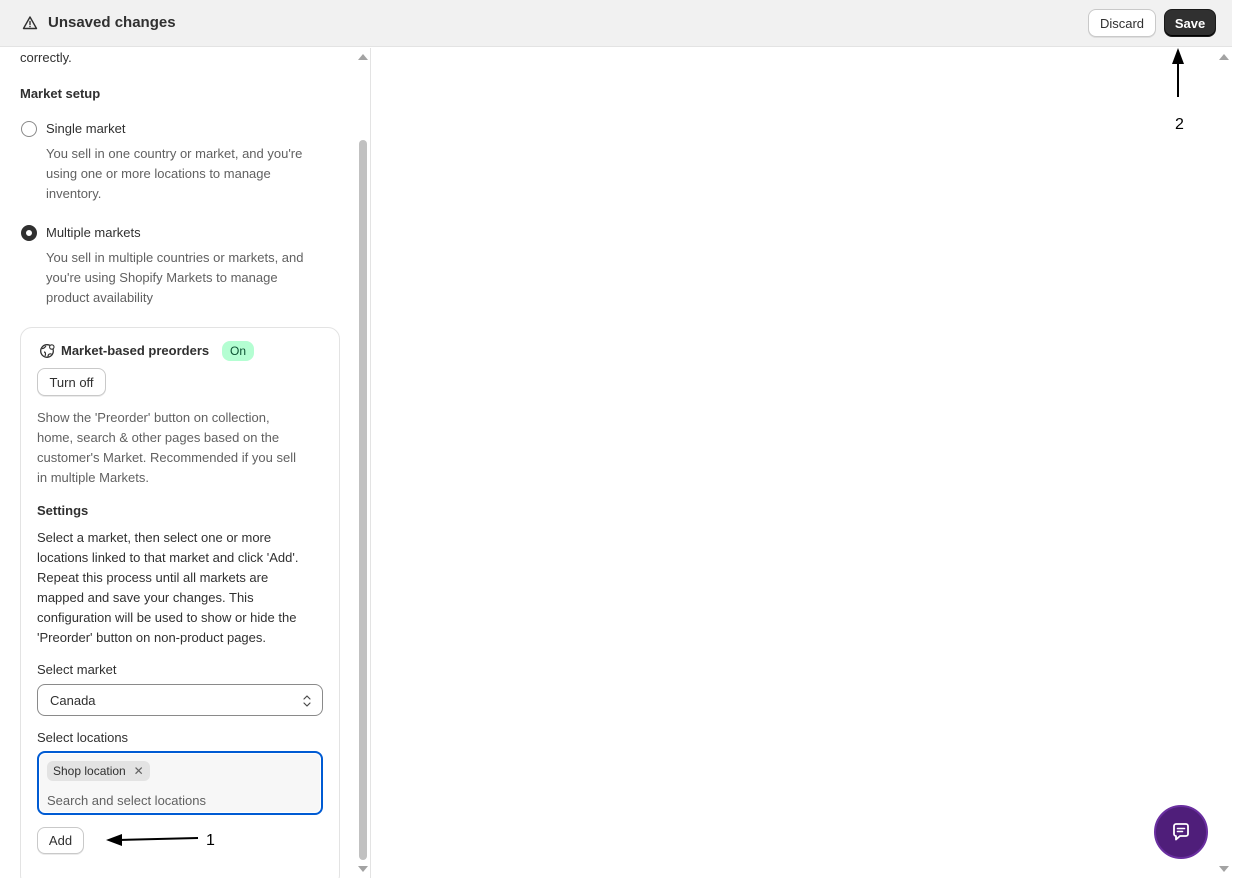  What do you see at coordinates (46, 57) in the screenshot?
I see `clipped-text: correctly.` at bounding box center [46, 57].